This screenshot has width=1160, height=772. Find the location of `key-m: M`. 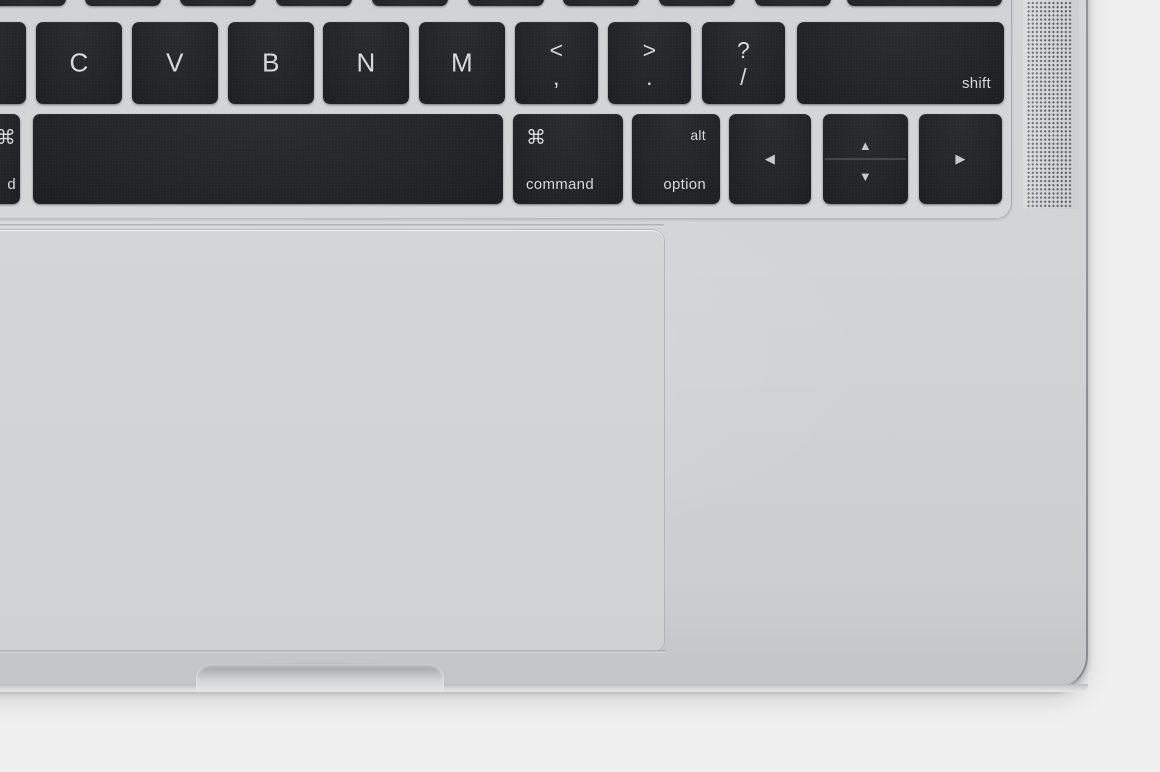

key-m: M is located at coordinates (462, 63).